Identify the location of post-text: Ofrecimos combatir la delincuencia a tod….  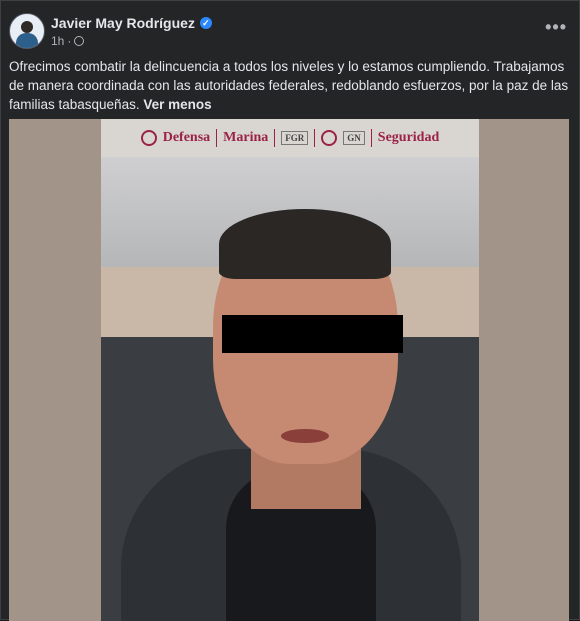
(291, 85).